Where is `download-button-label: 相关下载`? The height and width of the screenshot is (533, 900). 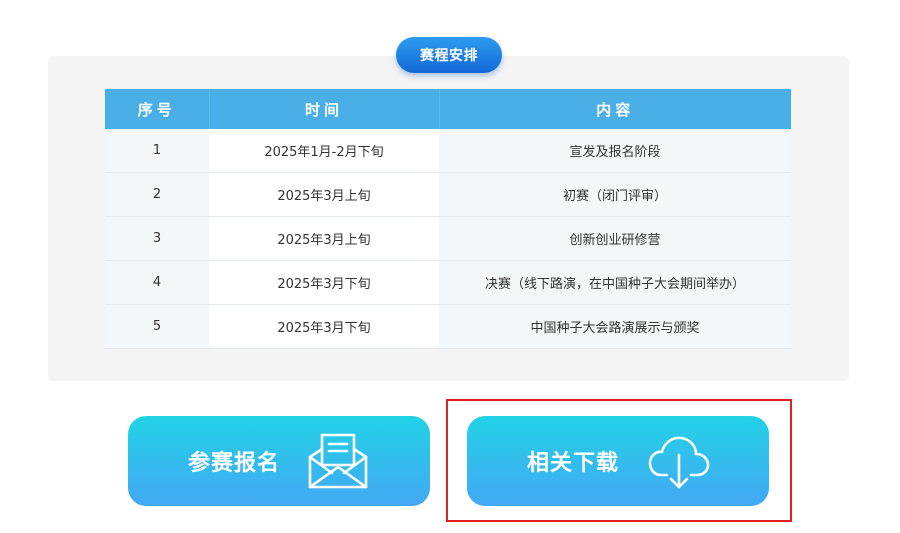 download-button-label: 相关下载 is located at coordinates (573, 463).